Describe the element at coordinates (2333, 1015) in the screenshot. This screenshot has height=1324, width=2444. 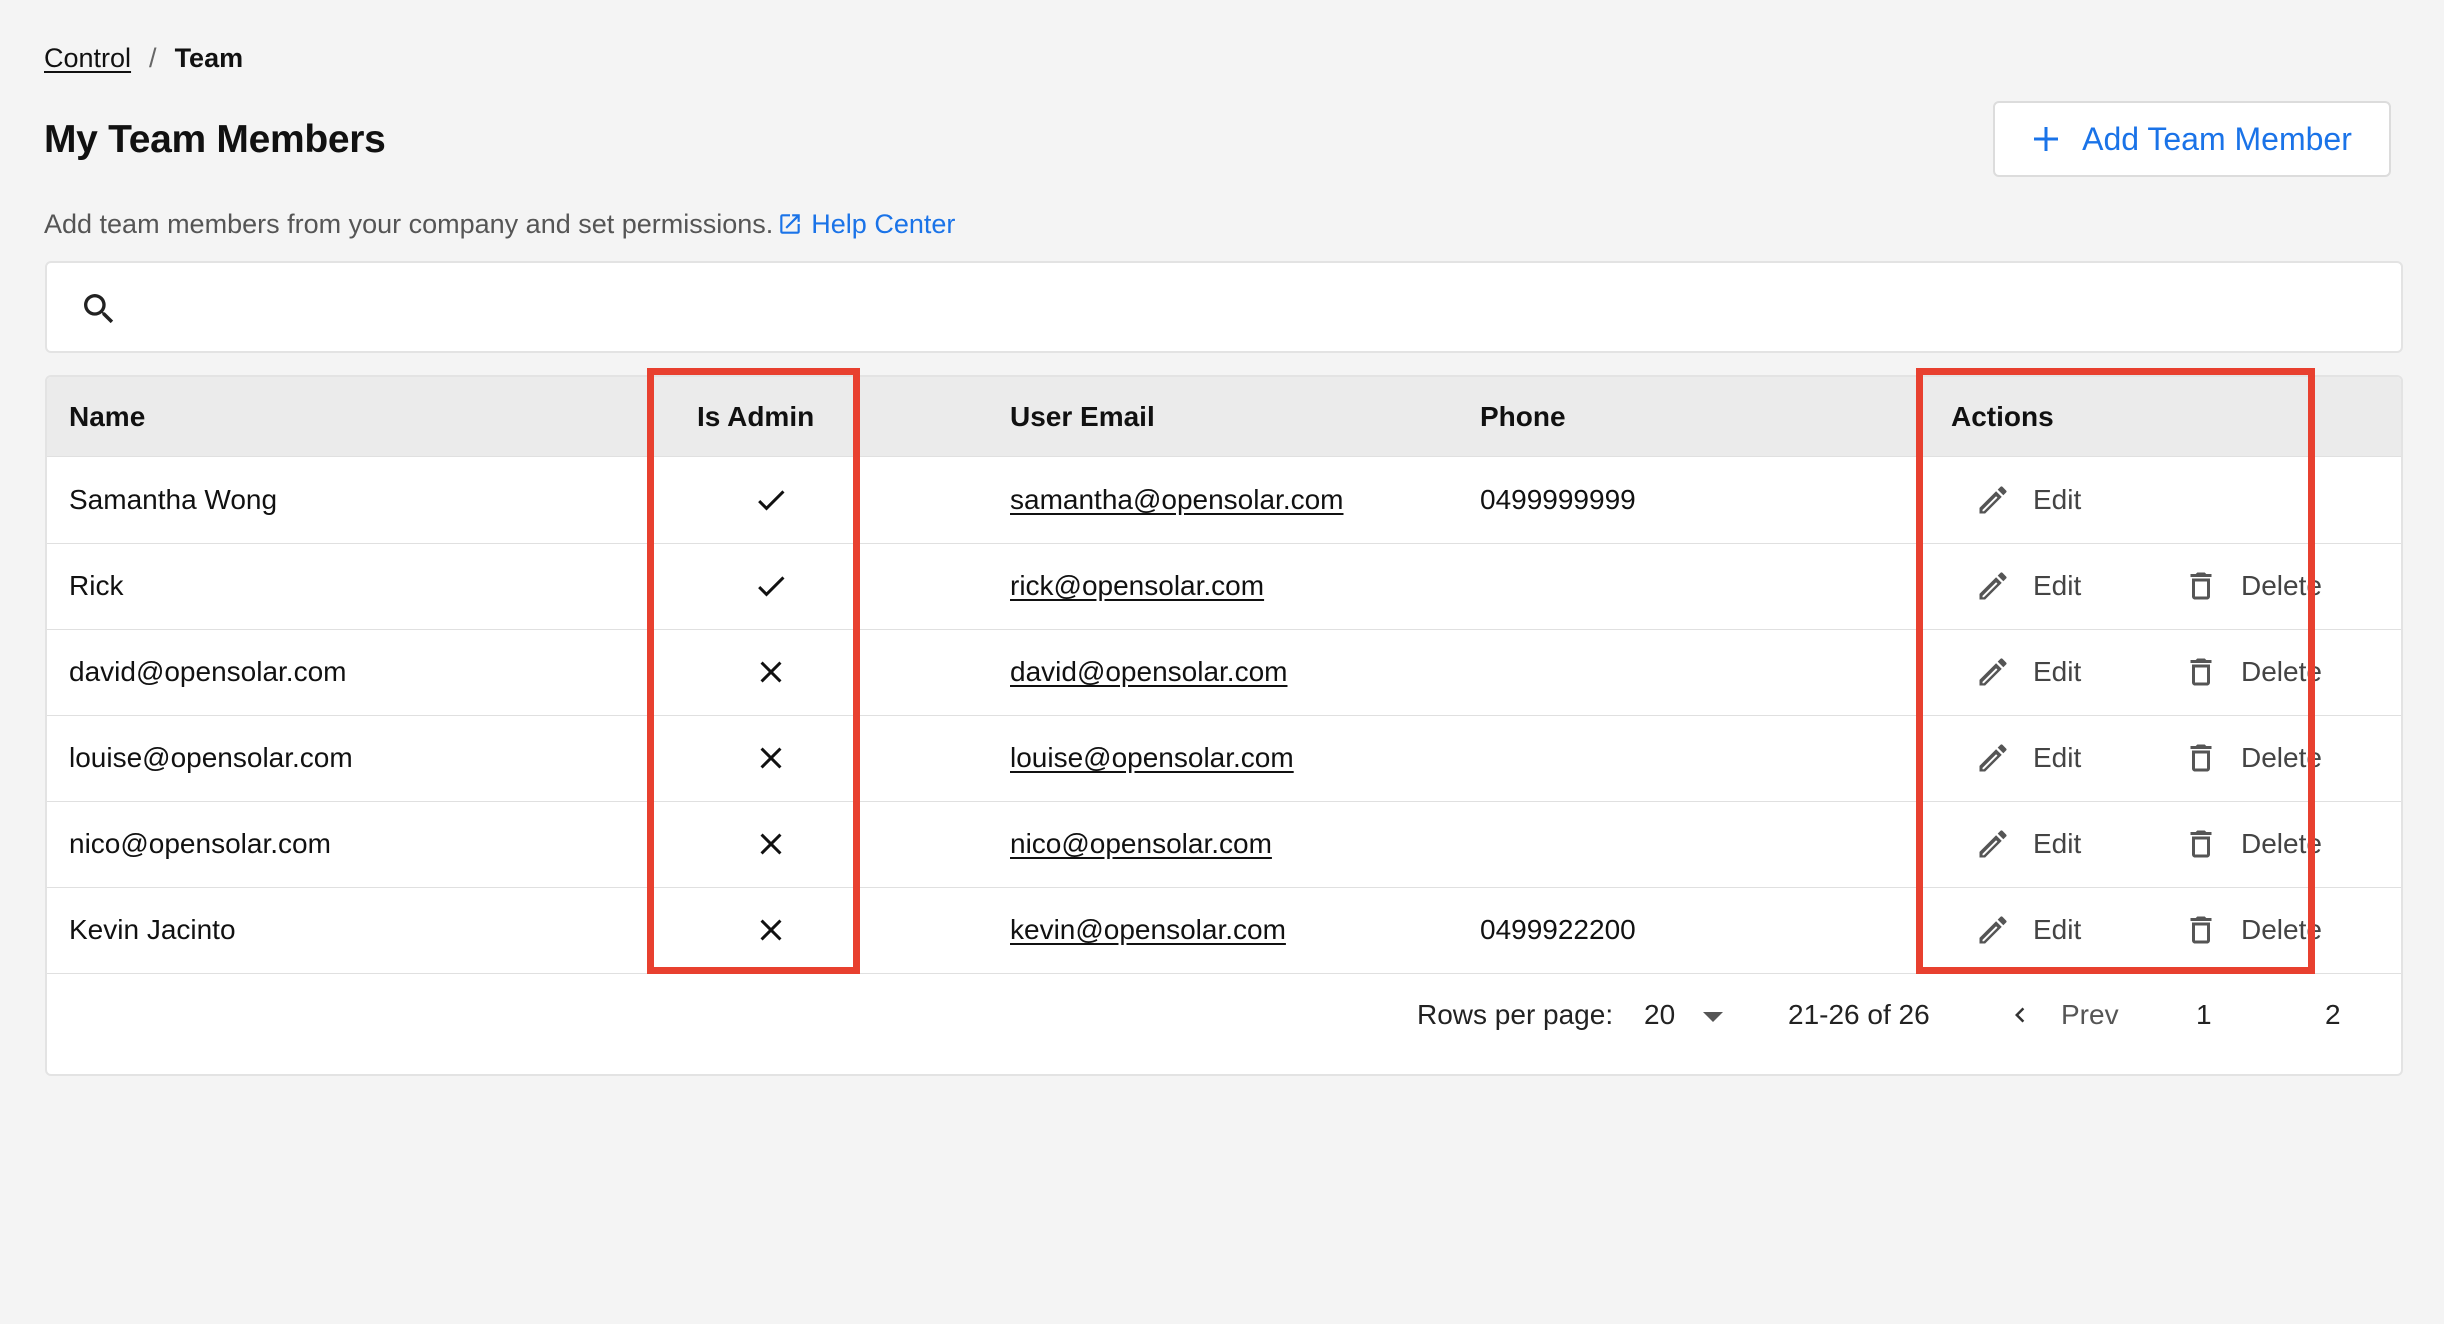
I see `page-2-button: 2` at that location.